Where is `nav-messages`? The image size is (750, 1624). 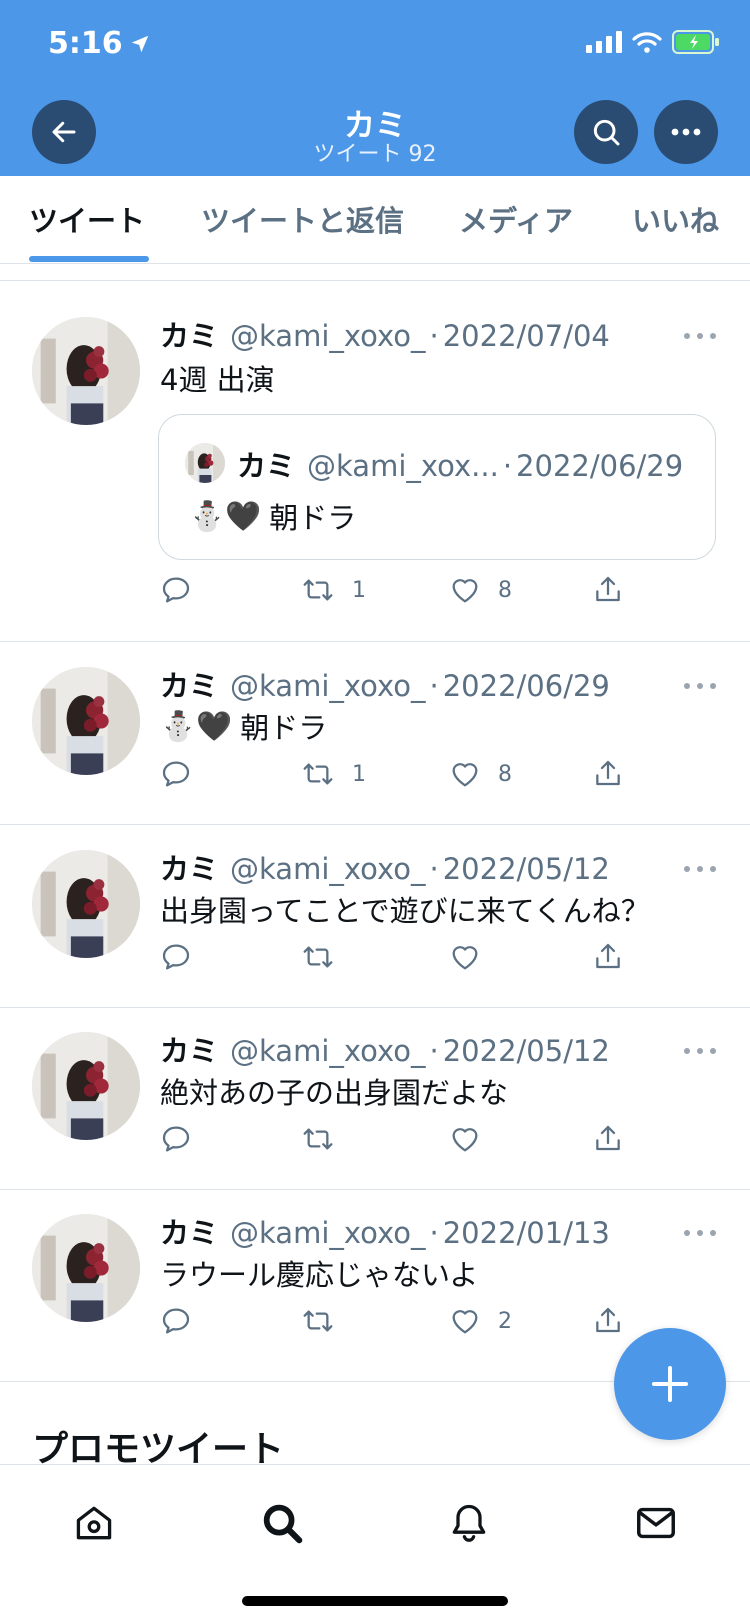
nav-messages is located at coordinates (656, 1523).